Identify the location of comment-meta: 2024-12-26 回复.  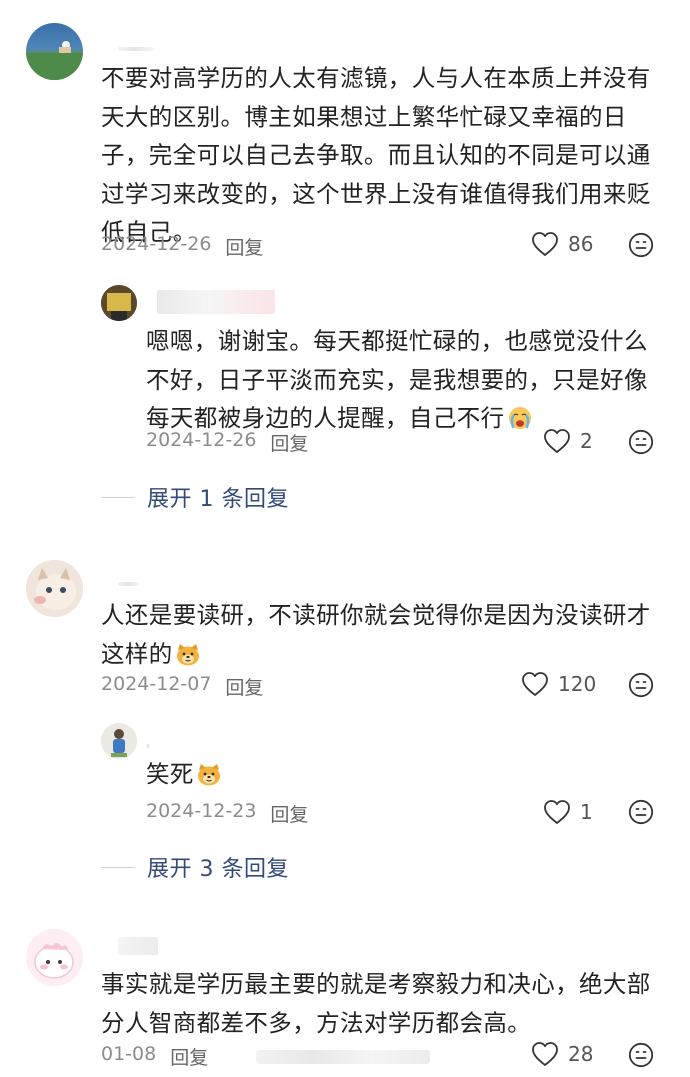
(182, 246).